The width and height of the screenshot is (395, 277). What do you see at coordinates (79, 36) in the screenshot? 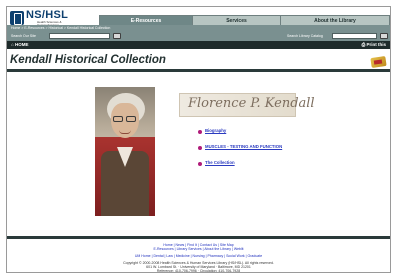
I see `search-site-input` at bounding box center [79, 36].